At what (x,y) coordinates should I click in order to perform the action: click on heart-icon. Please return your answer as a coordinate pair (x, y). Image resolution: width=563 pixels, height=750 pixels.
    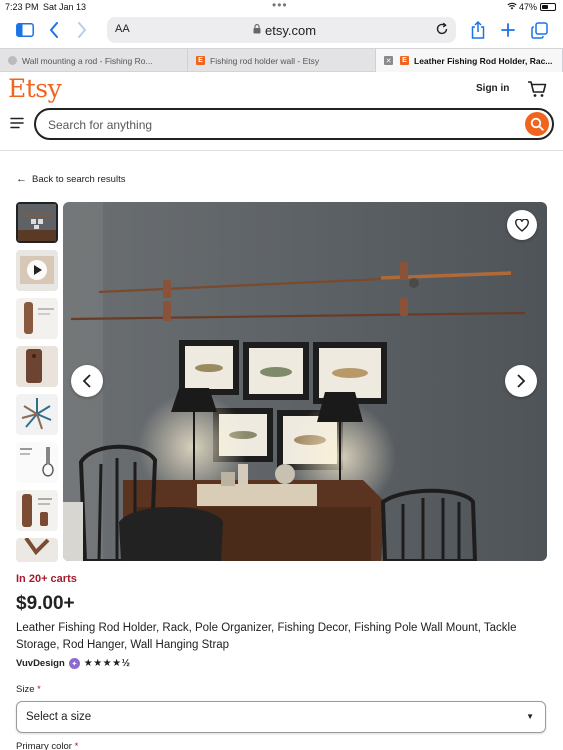
    Looking at the image, I should click on (522, 225).